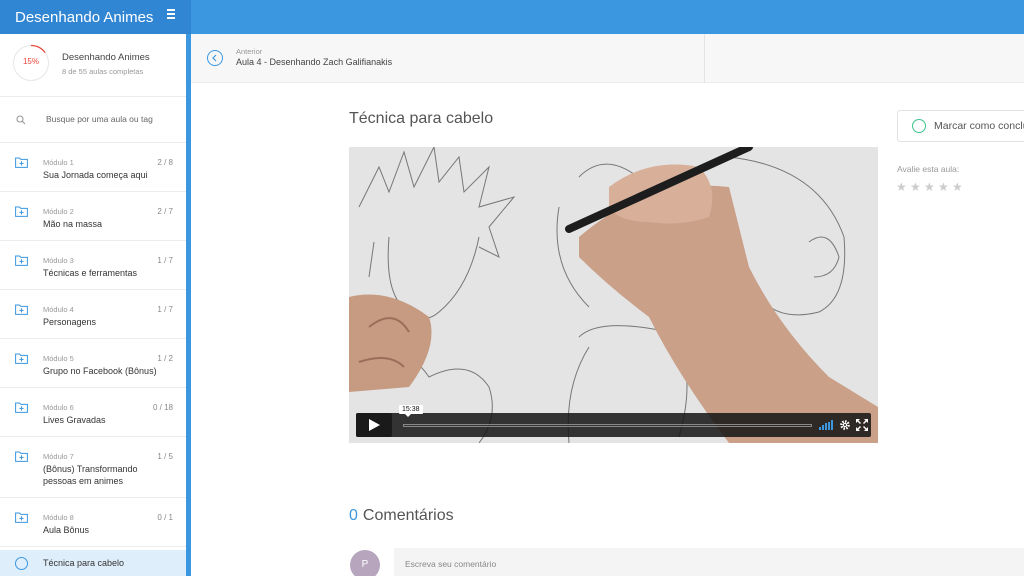 The width and height of the screenshot is (1024, 576). What do you see at coordinates (979, 126) in the screenshot?
I see `mark-complete-label: Marcar como concluída` at bounding box center [979, 126].